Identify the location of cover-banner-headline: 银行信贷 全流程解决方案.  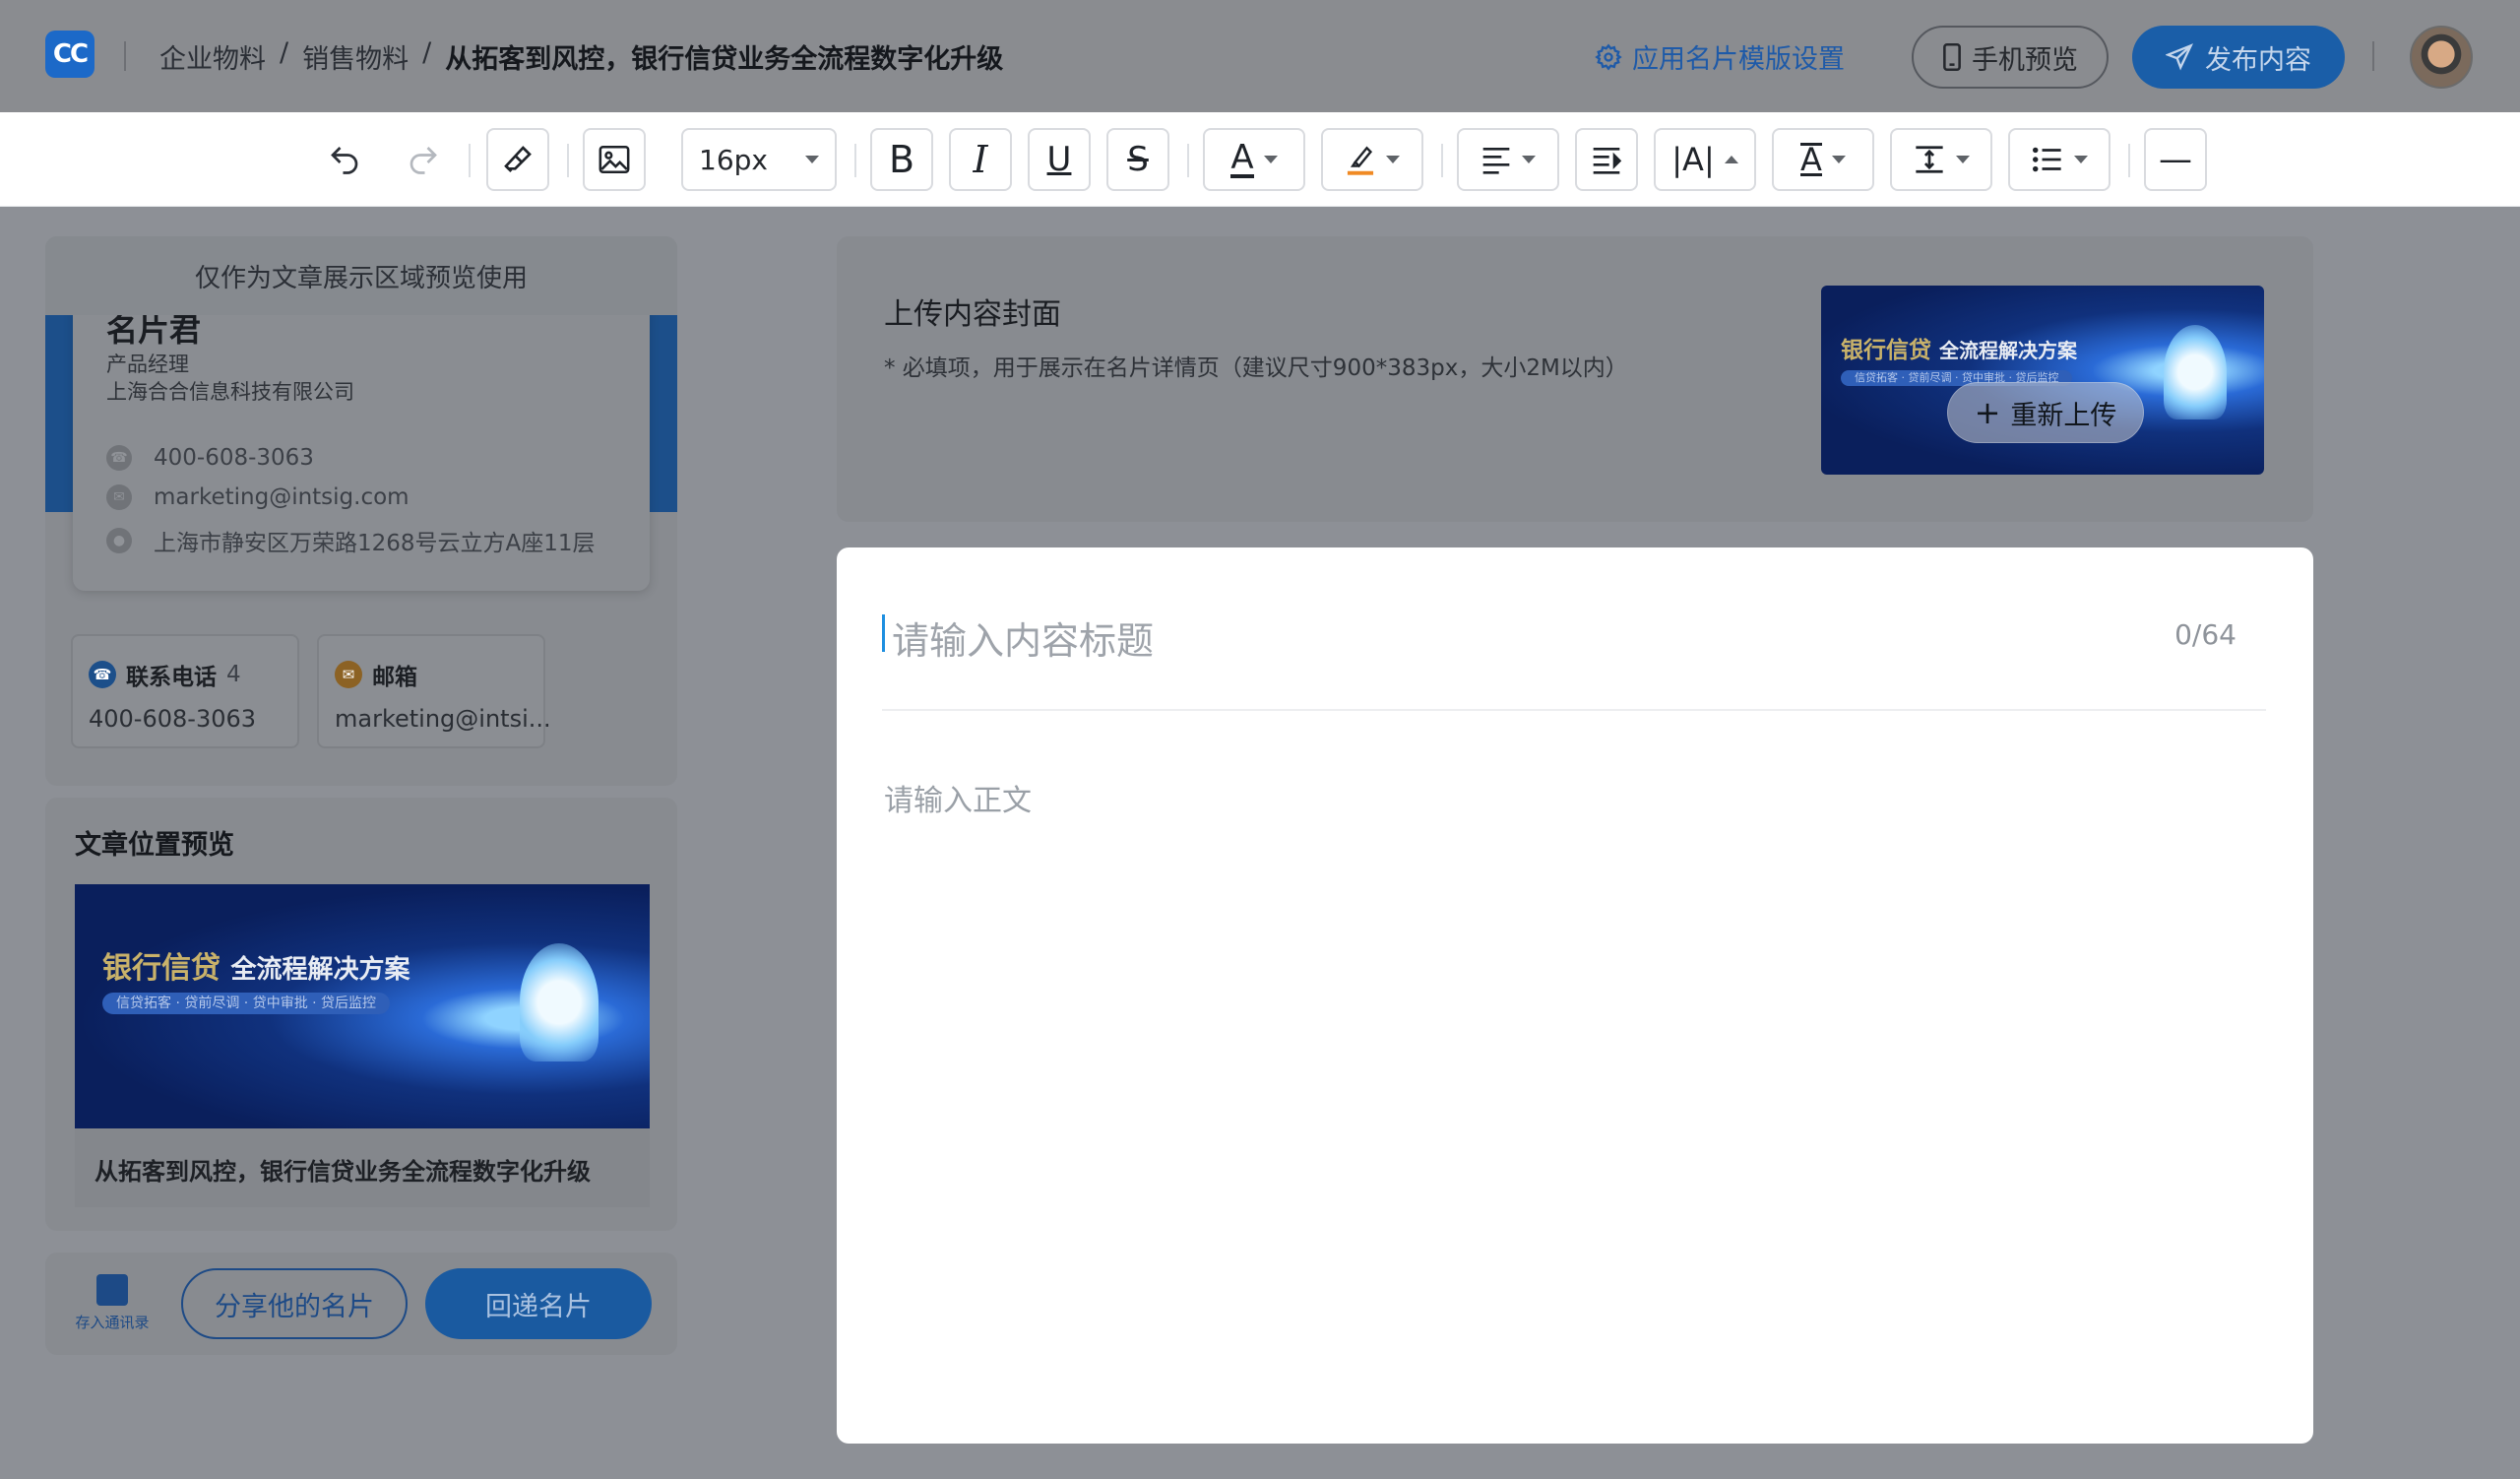
(1959, 347).